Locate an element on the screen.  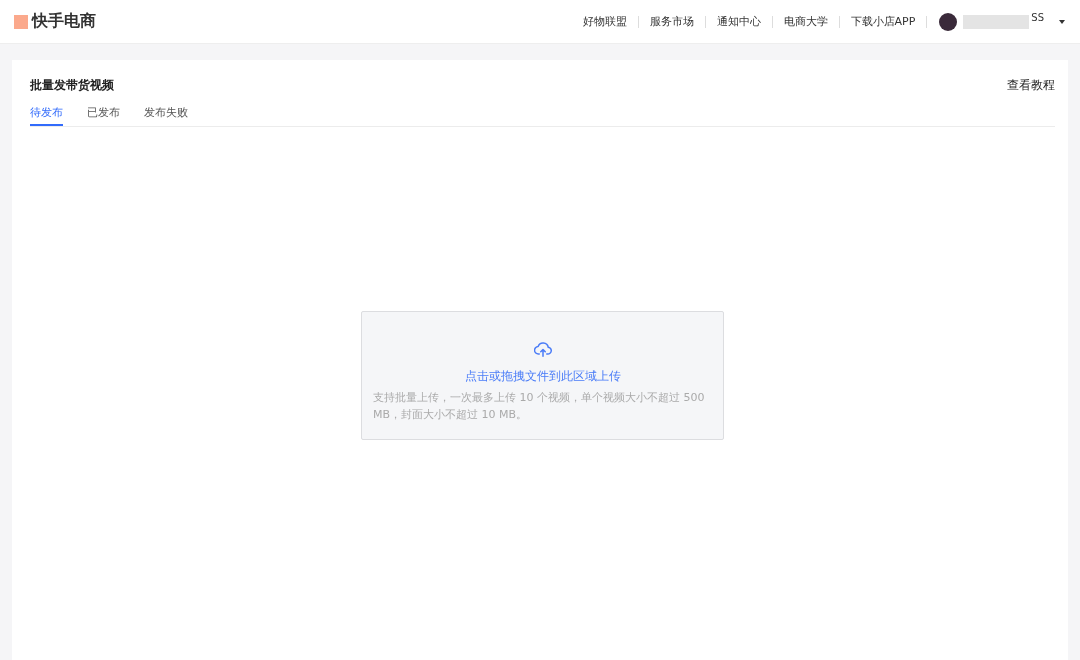
nav-link: 通知中心 is located at coordinates (739, 21).